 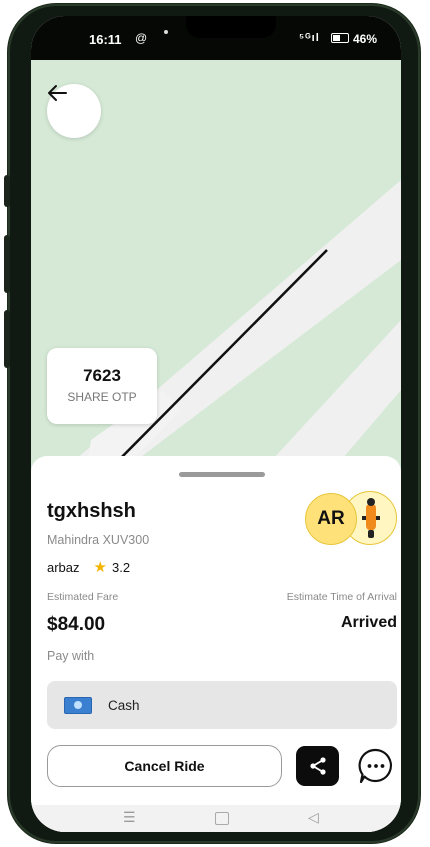 I want to click on payment-method-label: Cash, so click(x=124, y=705).